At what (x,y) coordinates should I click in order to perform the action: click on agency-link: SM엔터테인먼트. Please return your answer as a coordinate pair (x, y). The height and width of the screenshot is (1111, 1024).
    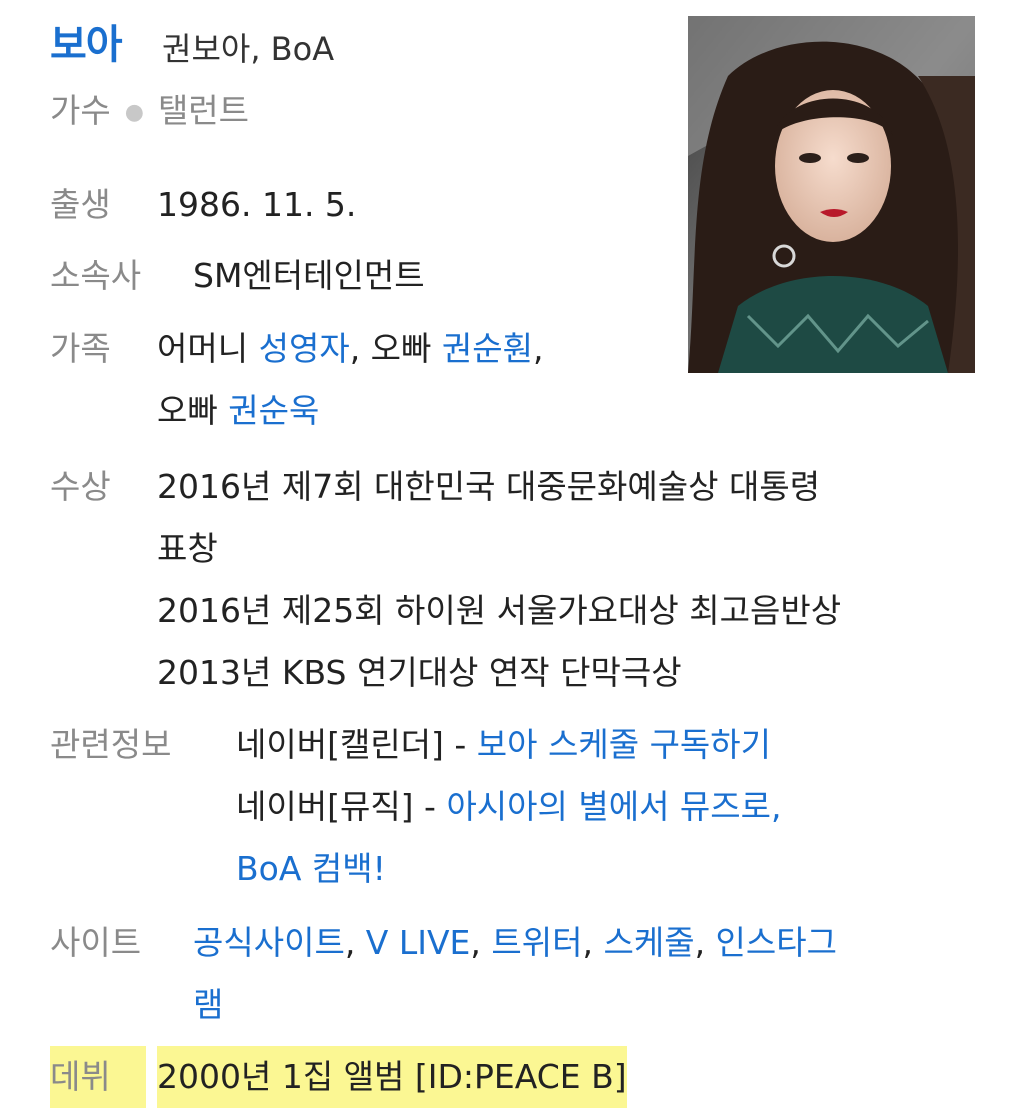
    Looking at the image, I should click on (309, 276).